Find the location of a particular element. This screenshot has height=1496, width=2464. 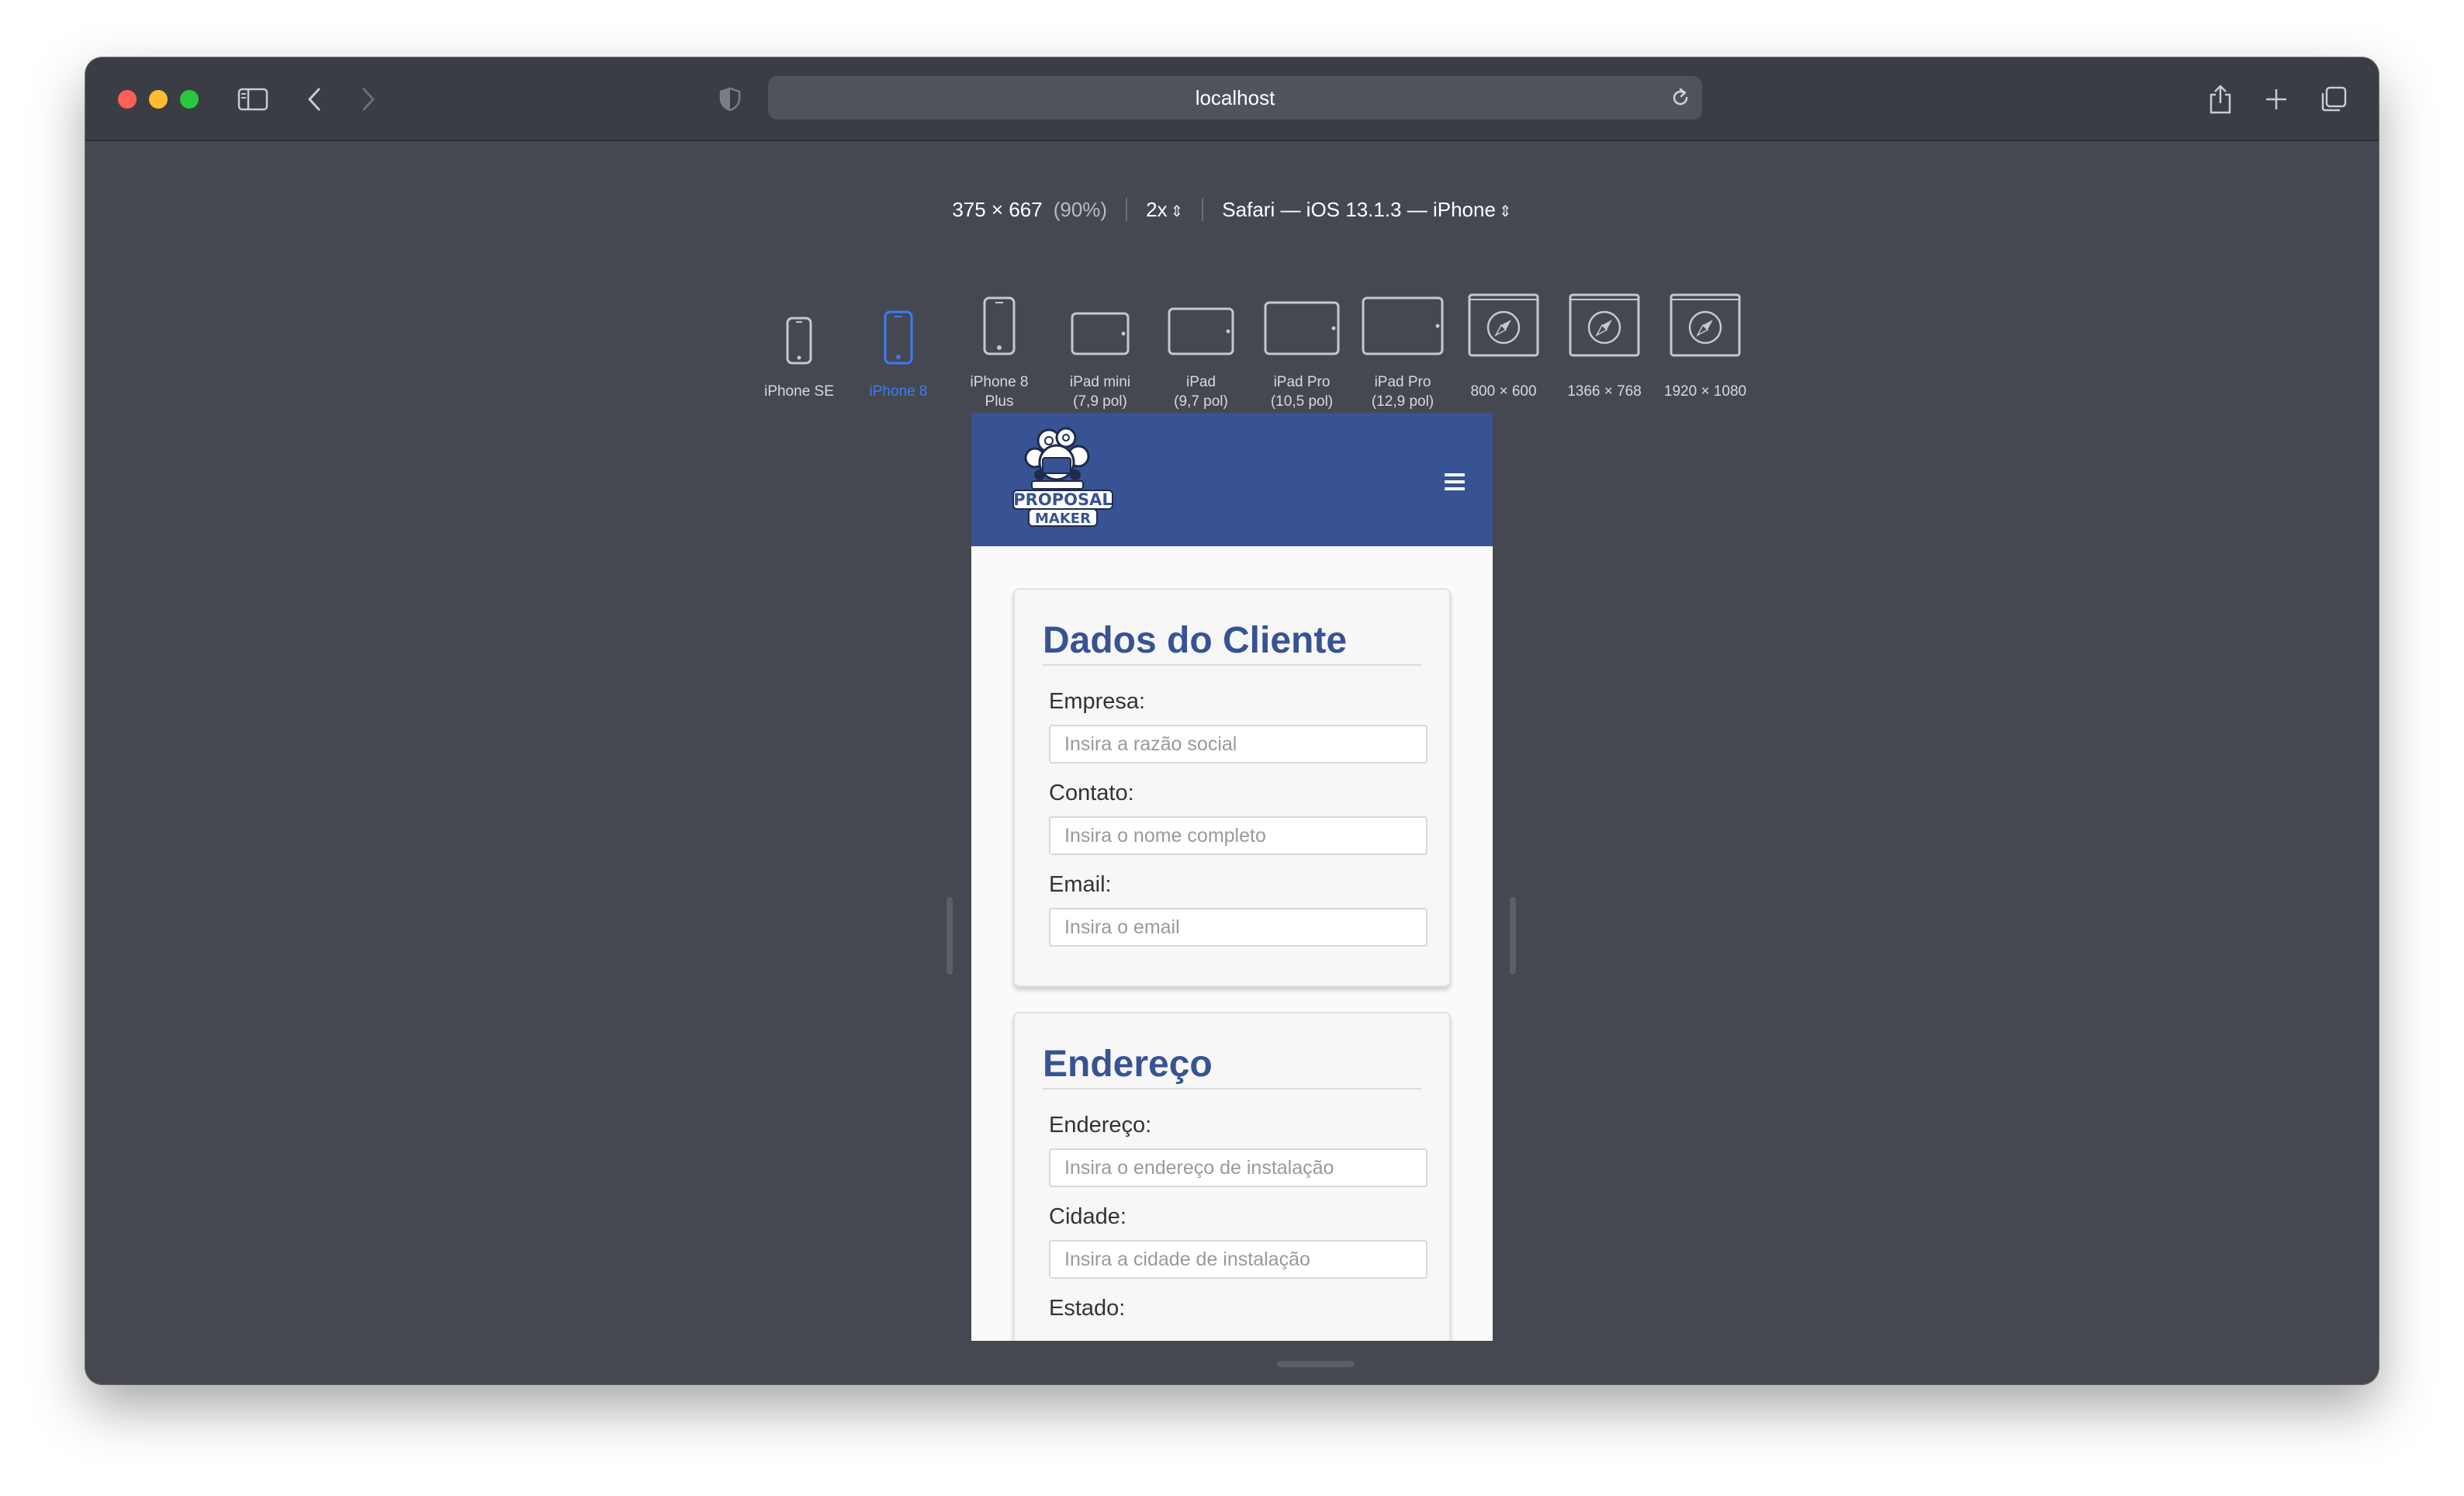

endereco-input is located at coordinates (1238, 1167).